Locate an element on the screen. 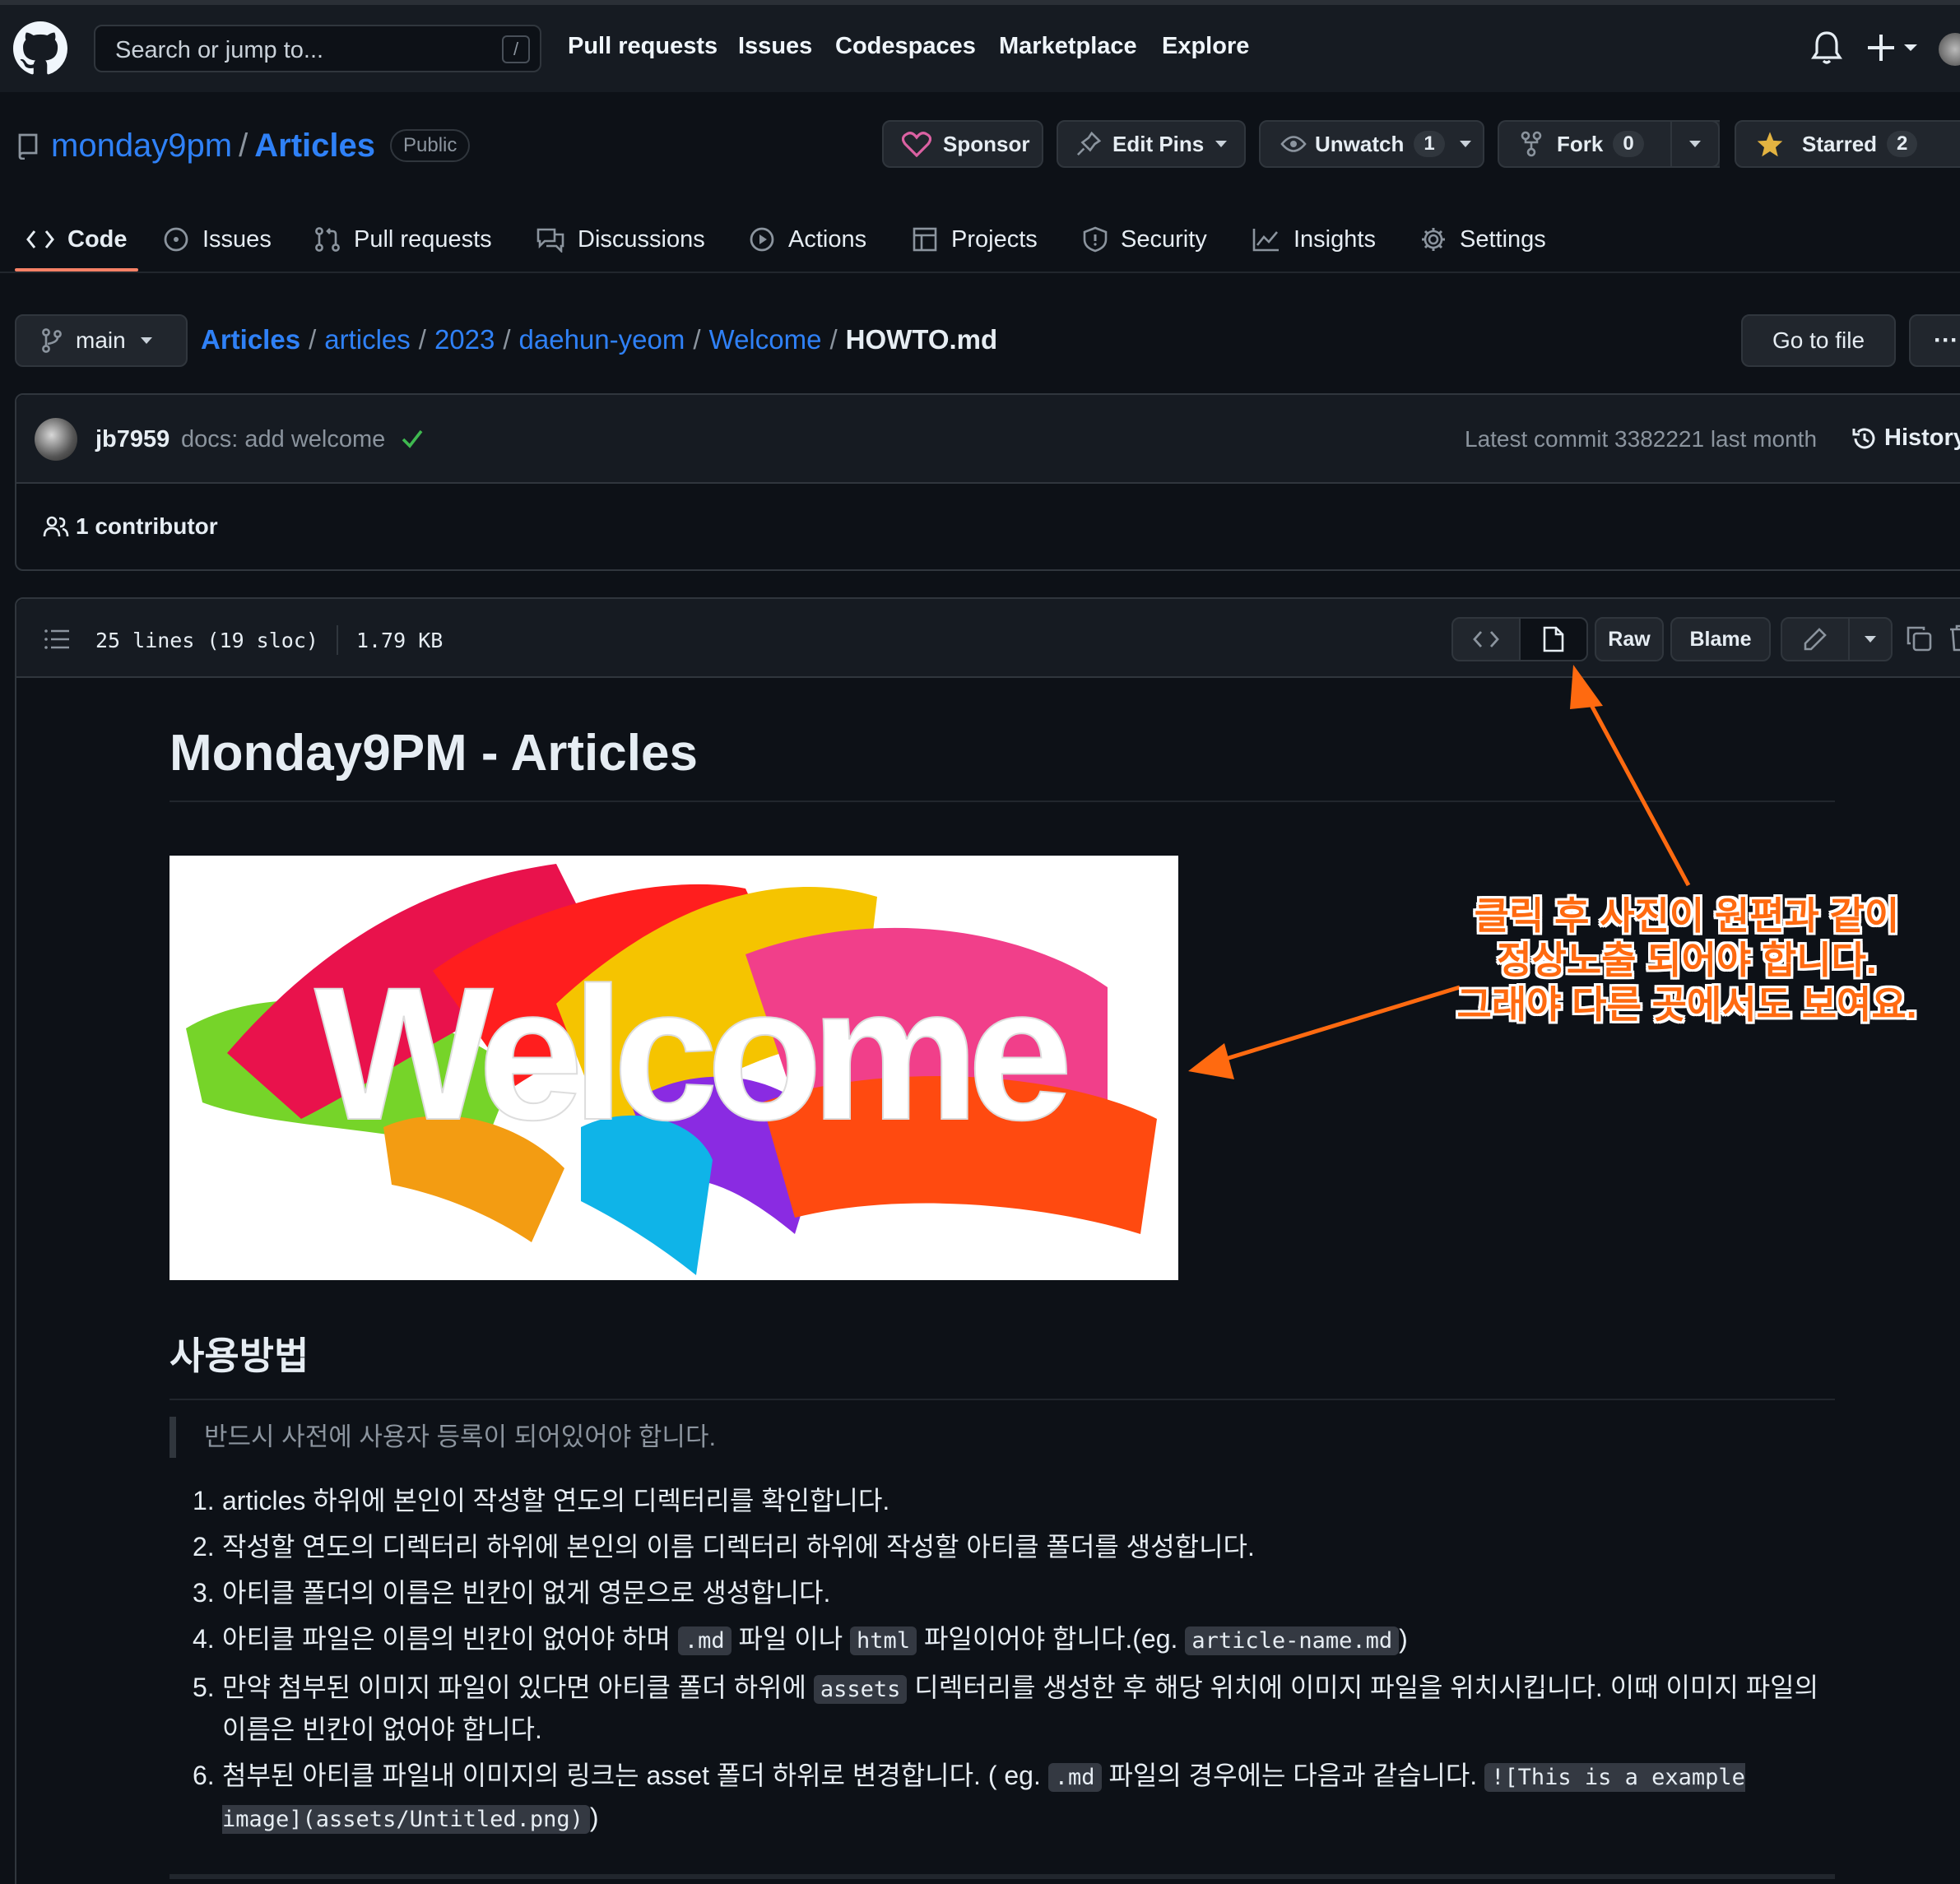  arrow-head-left is located at coordinates (1211, 1061).